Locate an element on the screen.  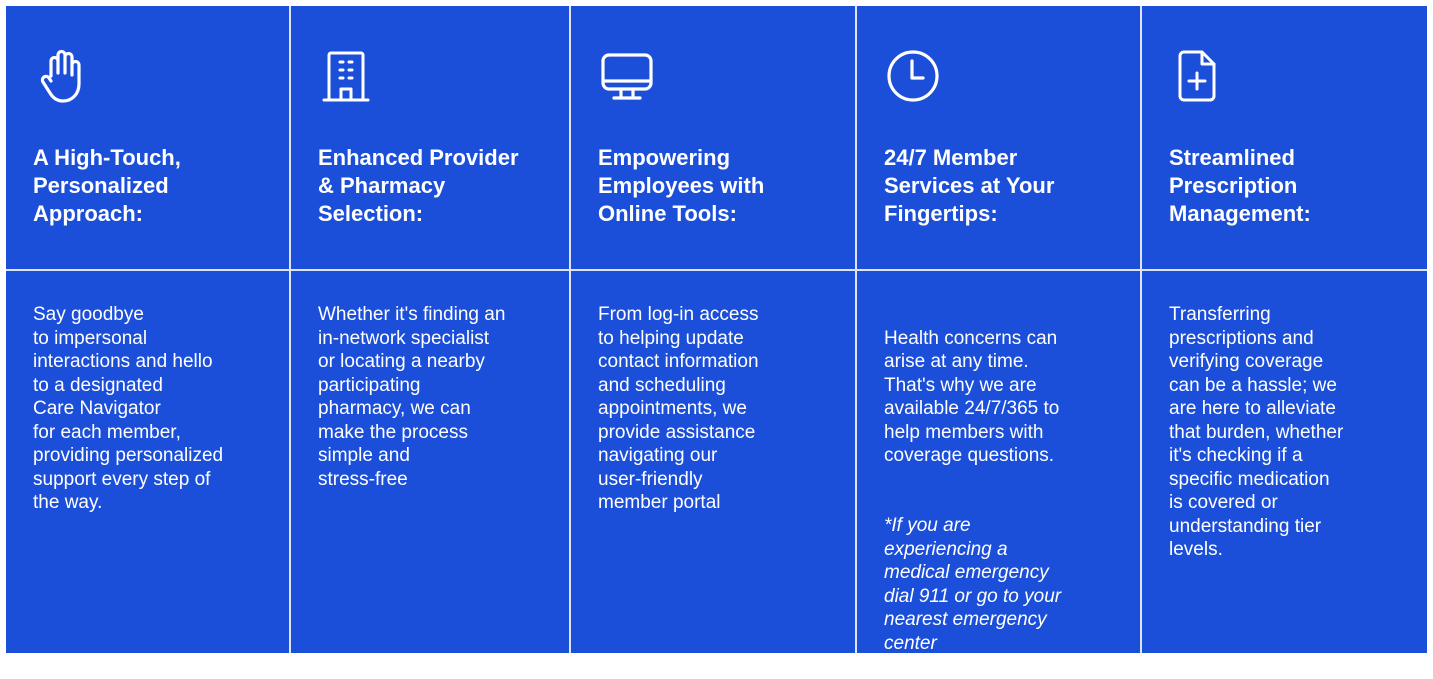
feature-title: 24/7 Member Services at Your Fingertips: is located at coordinates (969, 185).